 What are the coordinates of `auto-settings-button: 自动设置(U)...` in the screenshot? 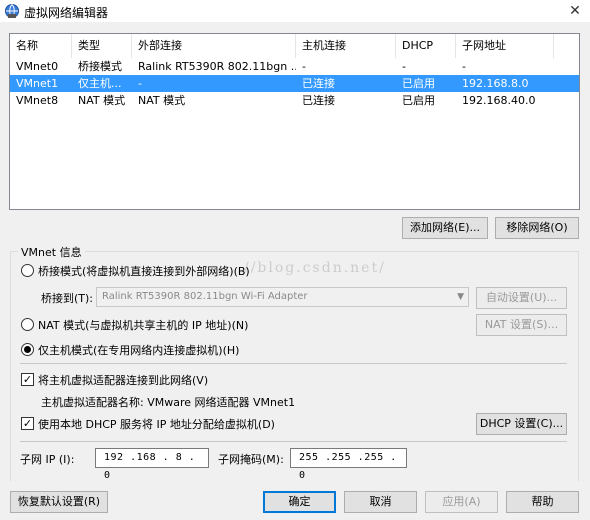 It's located at (521, 298).